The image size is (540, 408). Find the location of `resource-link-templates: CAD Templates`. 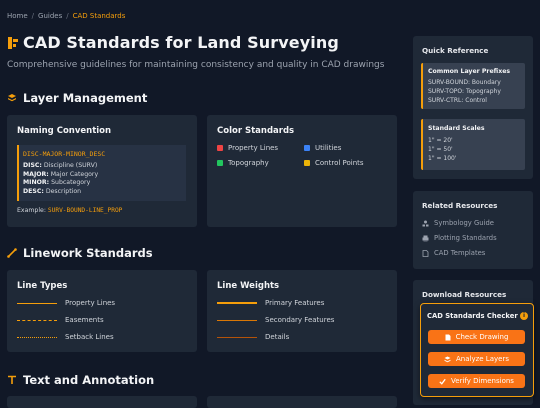

resource-link-templates: CAD Templates is located at coordinates (453, 253).